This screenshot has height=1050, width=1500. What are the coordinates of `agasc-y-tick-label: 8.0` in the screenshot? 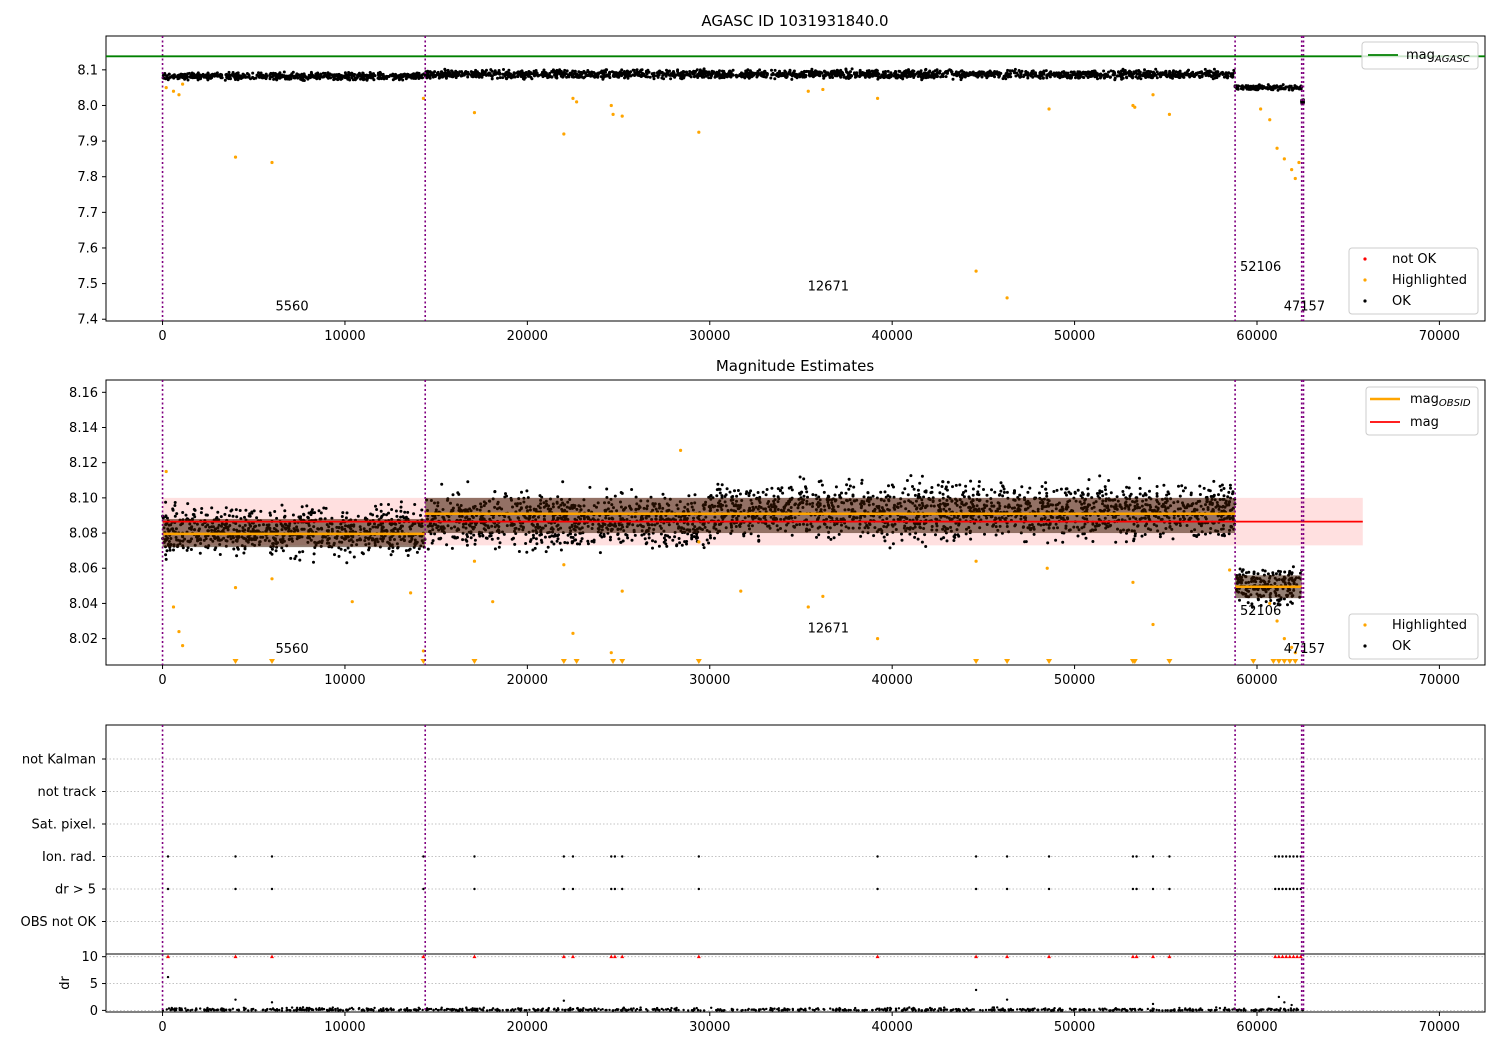 It's located at (87, 106).